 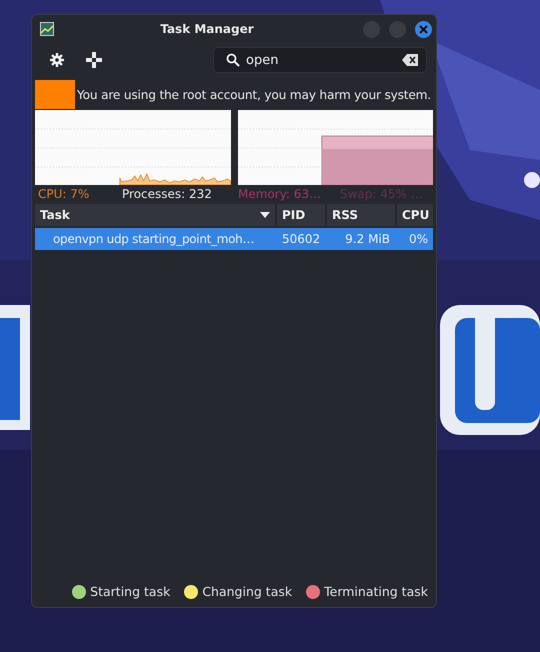 What do you see at coordinates (301, 215) in the screenshot?
I see `column-header: PID` at bounding box center [301, 215].